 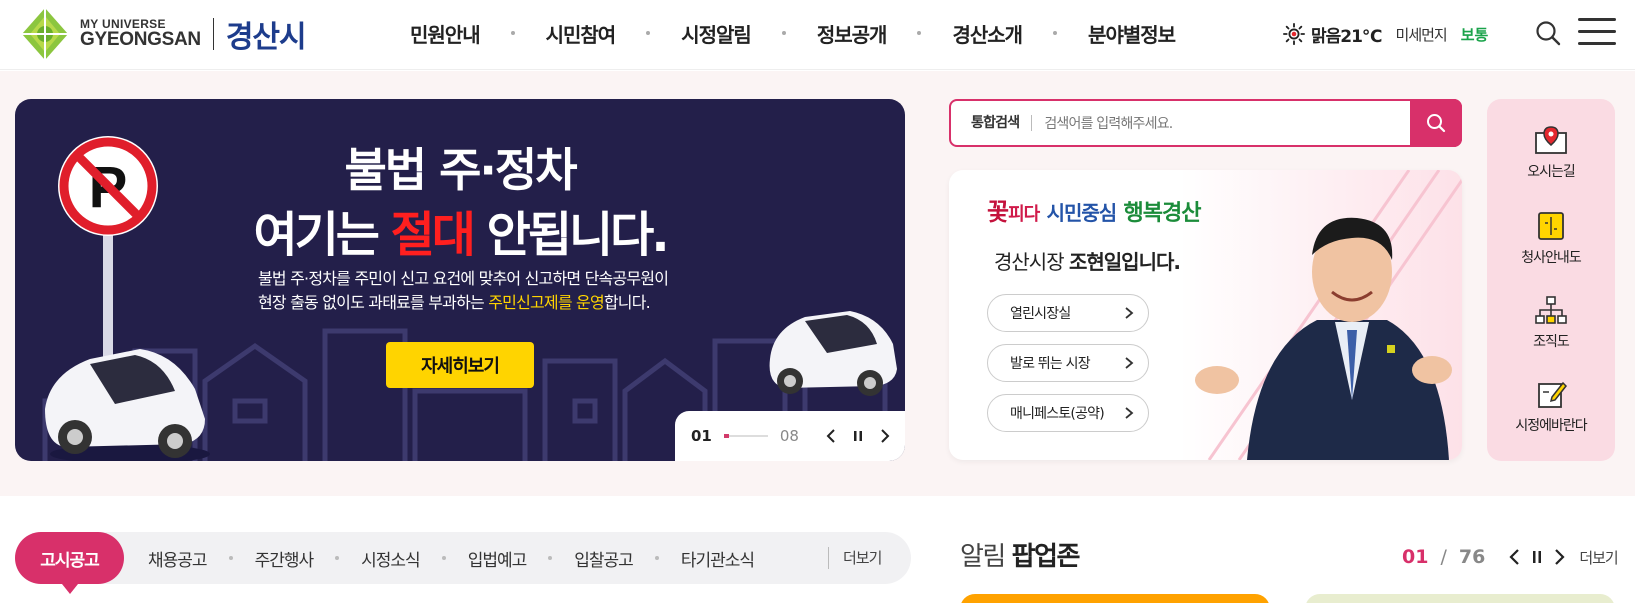 I want to click on logo-korean: 경산시, so click(x=266, y=37).